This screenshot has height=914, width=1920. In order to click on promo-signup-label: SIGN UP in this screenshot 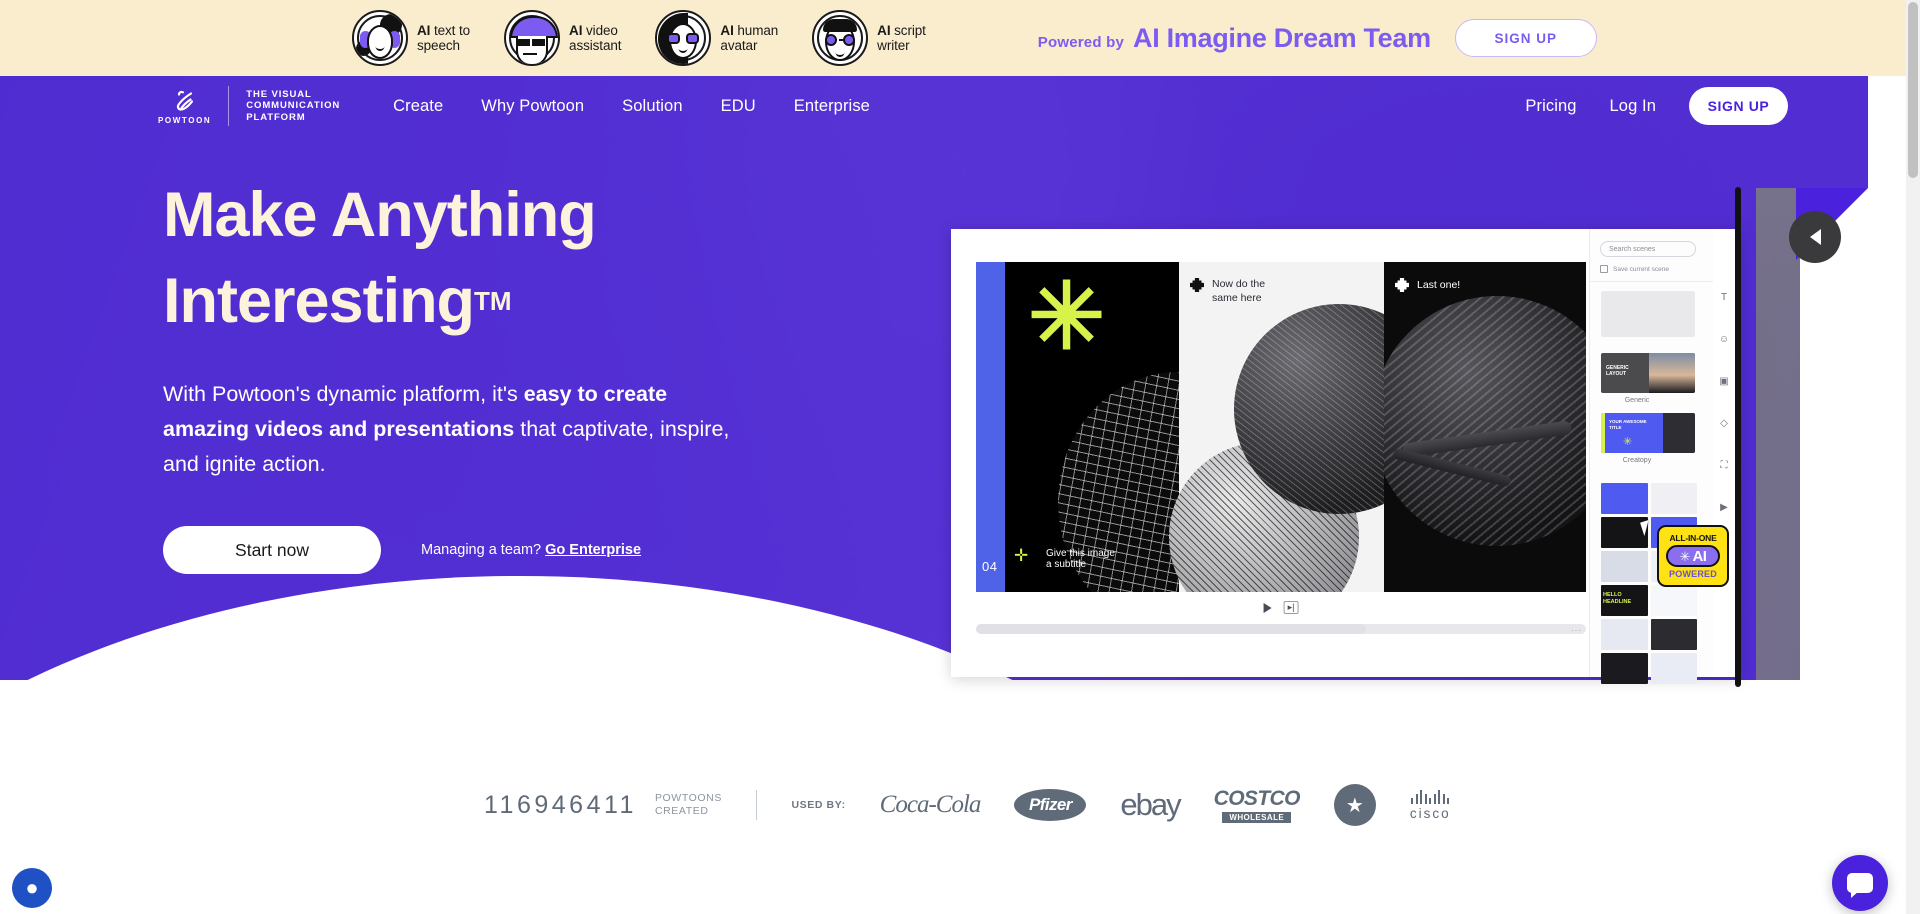, I will do `click(1526, 38)`.